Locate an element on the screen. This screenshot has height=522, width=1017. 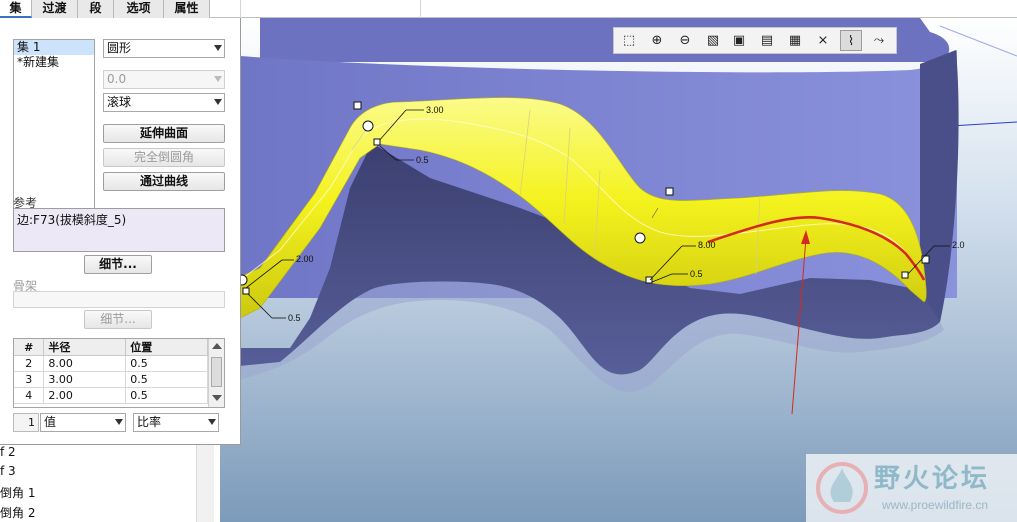
table-row: 4 2.00 0.5 is located at coordinates (111, 395).